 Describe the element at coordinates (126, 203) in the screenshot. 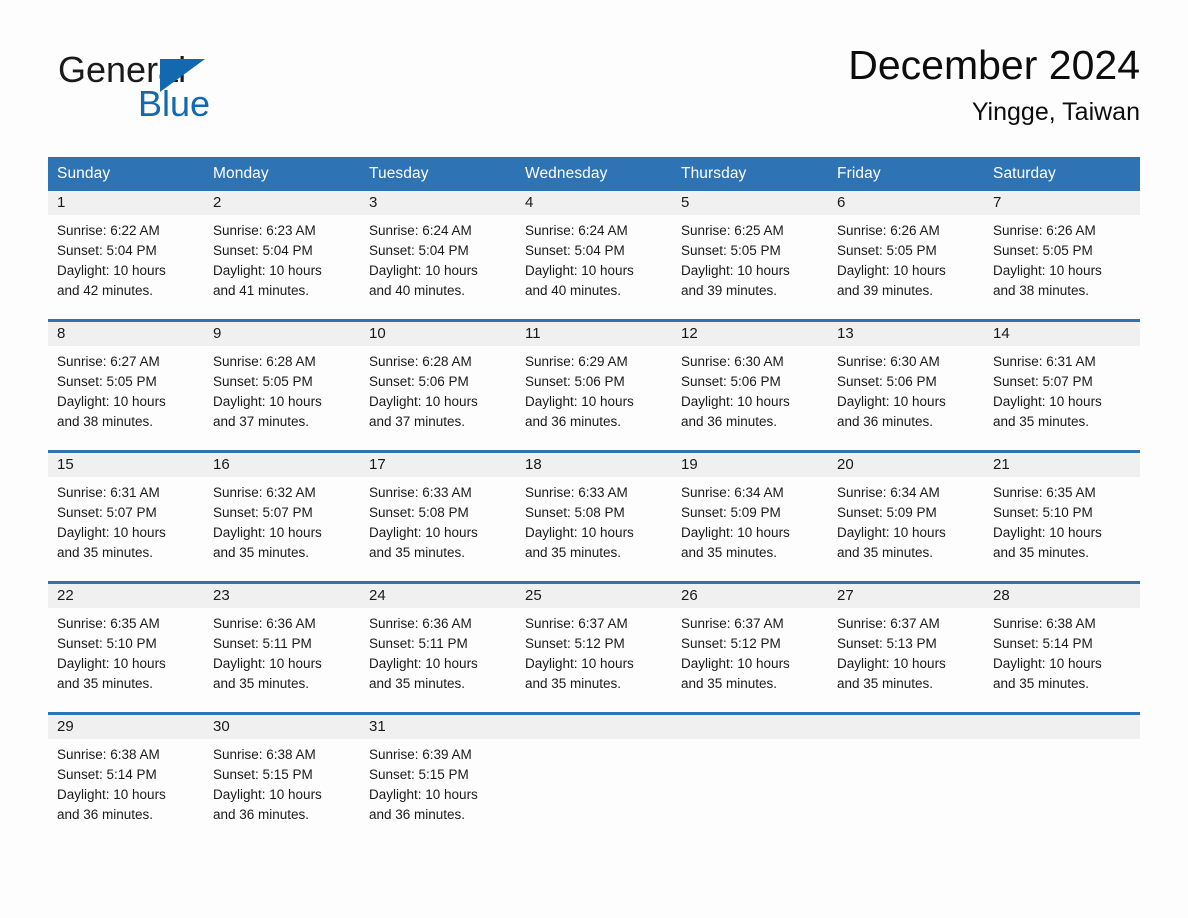

I see `day-number: 1` at that location.